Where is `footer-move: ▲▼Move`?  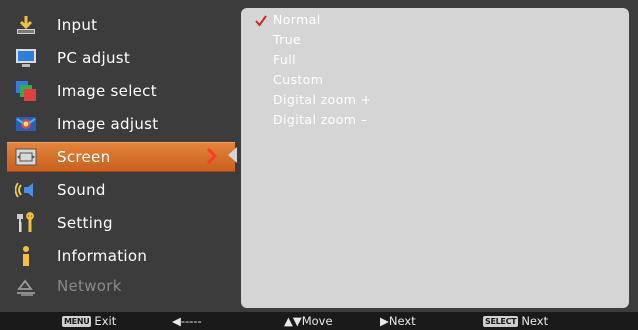 footer-move: ▲▼Move is located at coordinates (308, 321).